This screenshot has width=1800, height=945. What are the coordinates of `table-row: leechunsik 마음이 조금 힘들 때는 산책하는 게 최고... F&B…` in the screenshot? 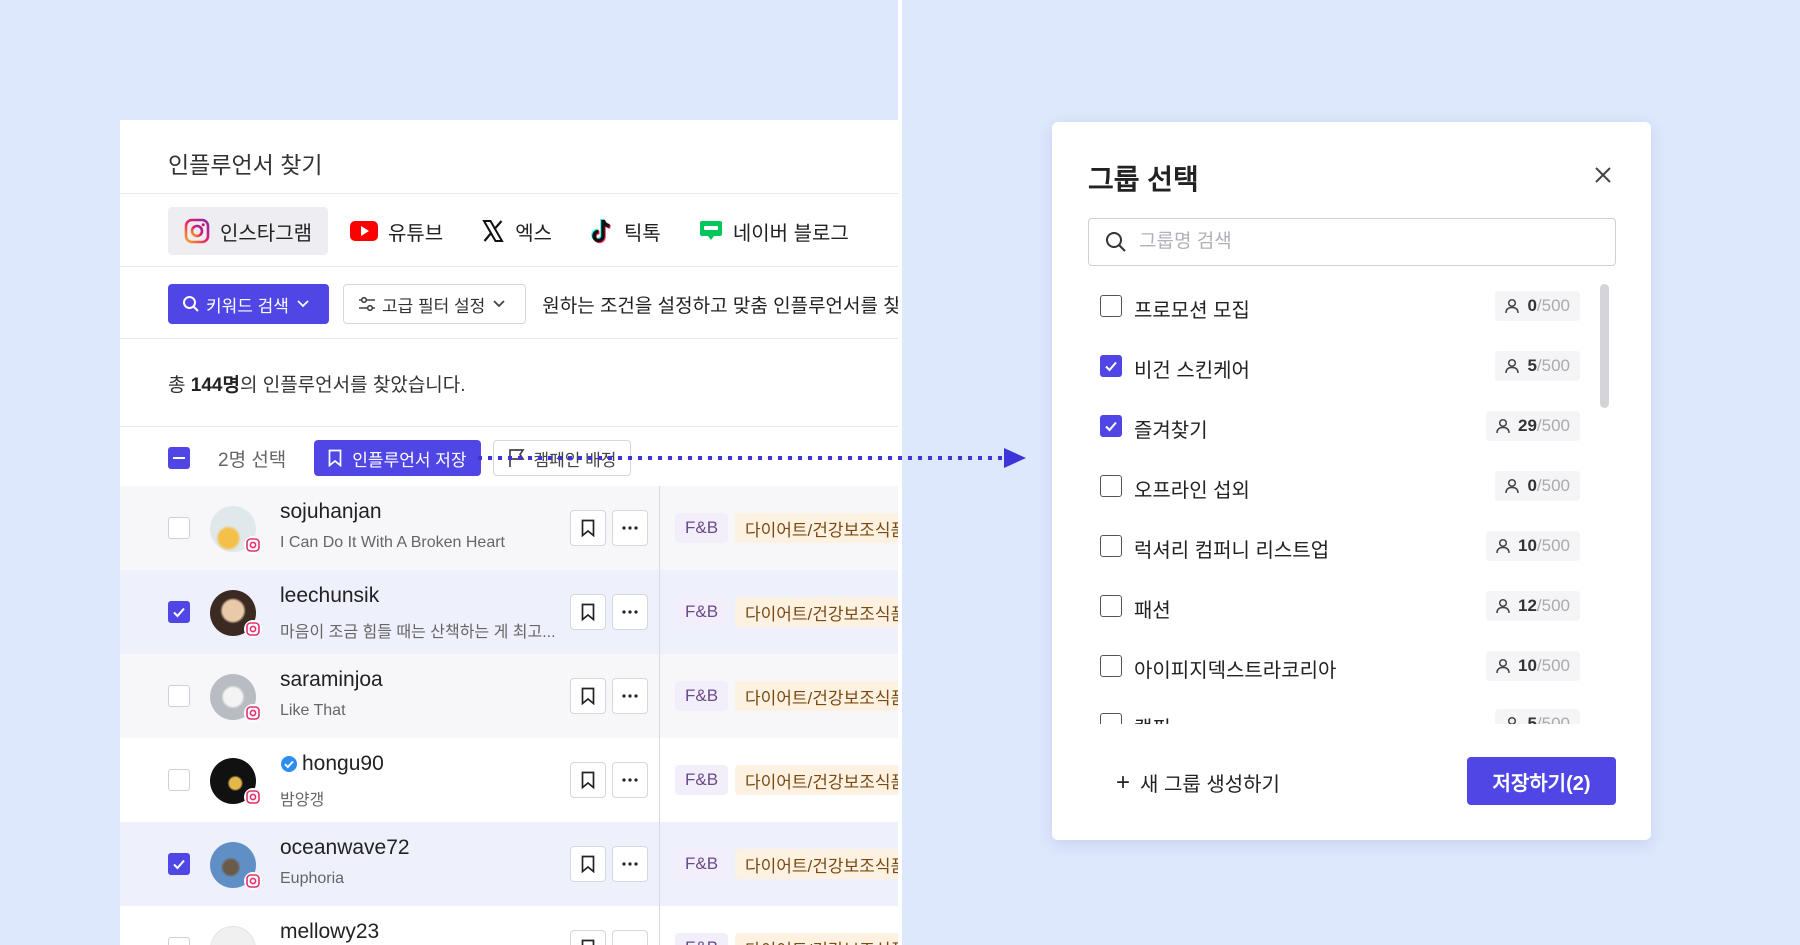 It's located at (509, 612).